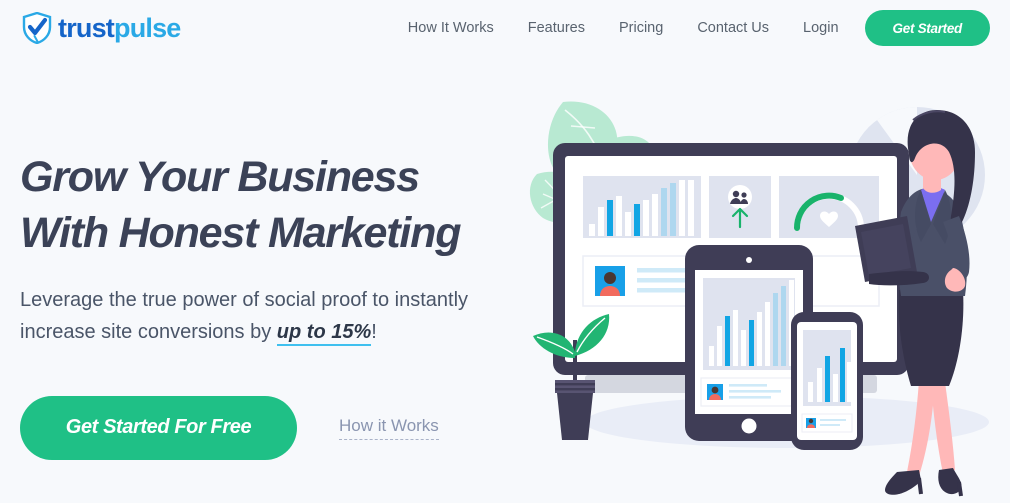 The height and width of the screenshot is (503, 1010). I want to click on brand-name-part2: pulse, so click(147, 27).